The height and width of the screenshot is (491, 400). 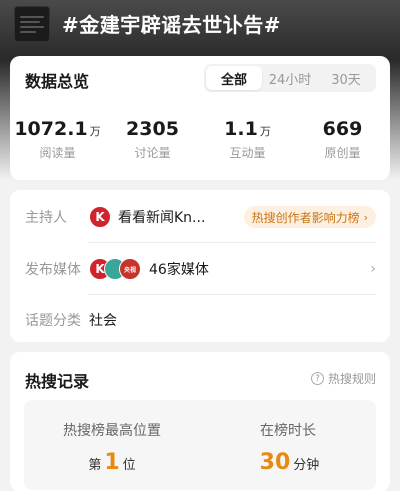 What do you see at coordinates (351, 379) in the screenshot?
I see `rules-label: 热搜规则` at bounding box center [351, 379].